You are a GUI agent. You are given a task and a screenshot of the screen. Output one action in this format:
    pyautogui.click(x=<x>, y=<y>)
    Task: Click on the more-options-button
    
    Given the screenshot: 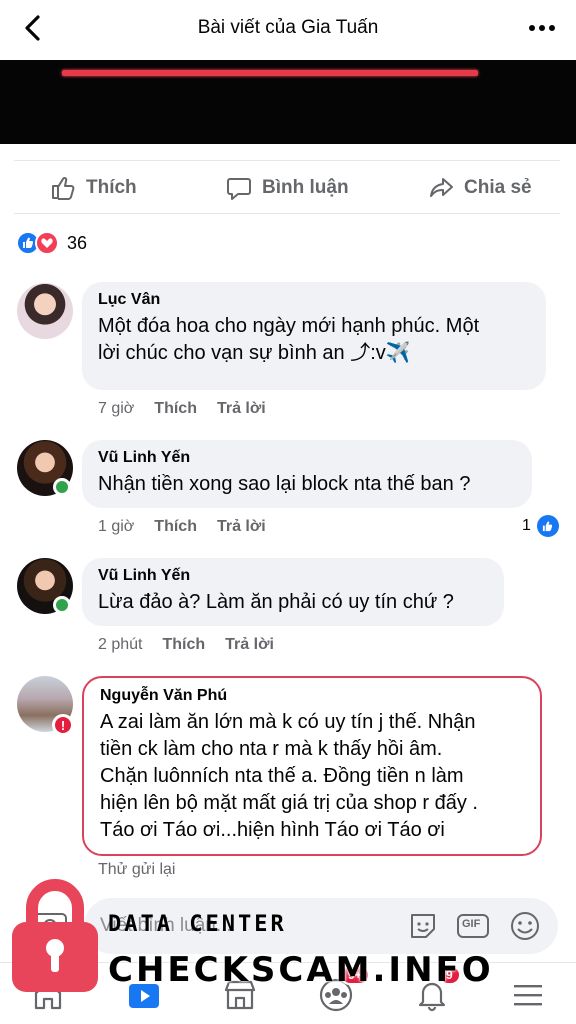 What is the action you would take?
    pyautogui.click(x=542, y=28)
    